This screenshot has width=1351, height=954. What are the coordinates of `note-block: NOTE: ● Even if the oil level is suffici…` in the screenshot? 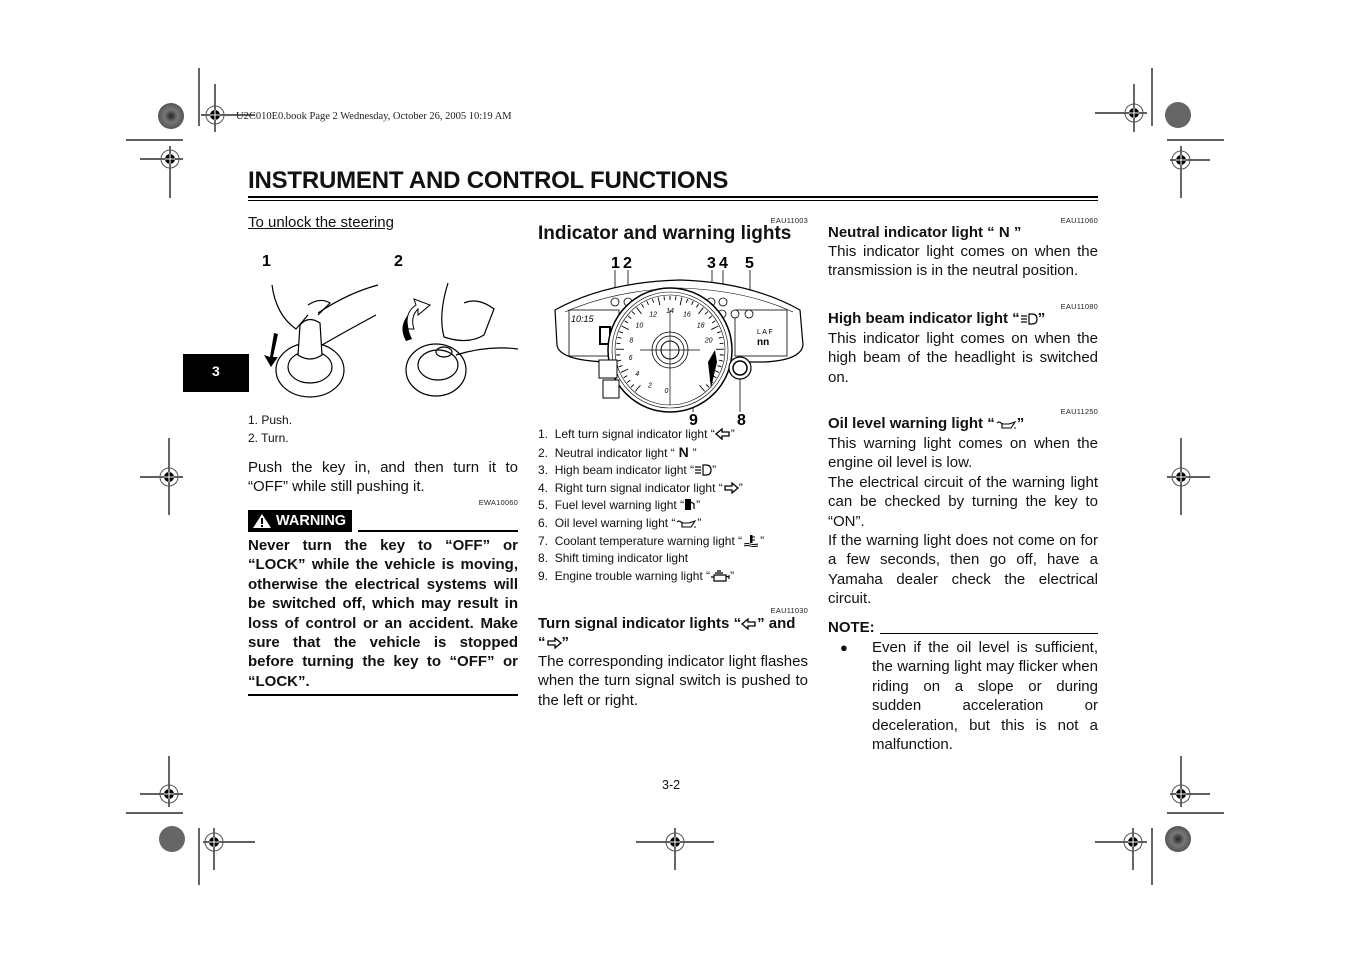 It's located at (963, 686).